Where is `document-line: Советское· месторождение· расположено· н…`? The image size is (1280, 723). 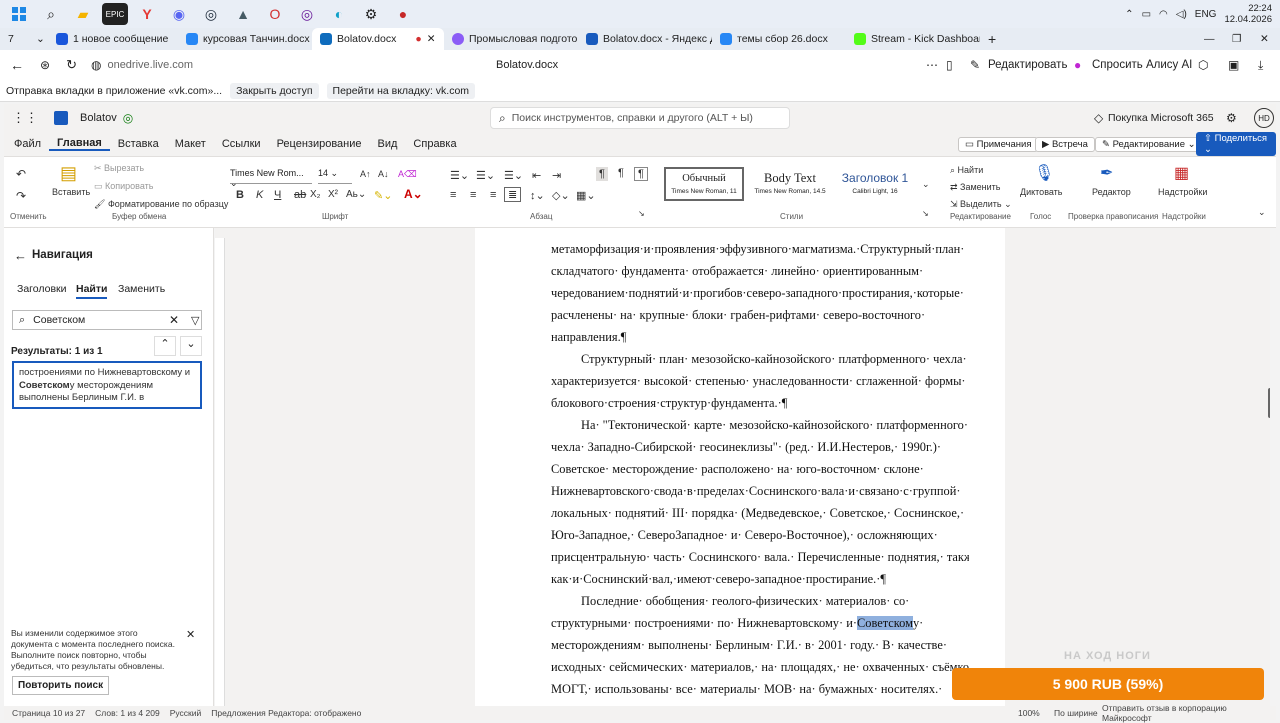 document-line: Советское· месторождение· расположено· н… is located at coordinates (760, 469).